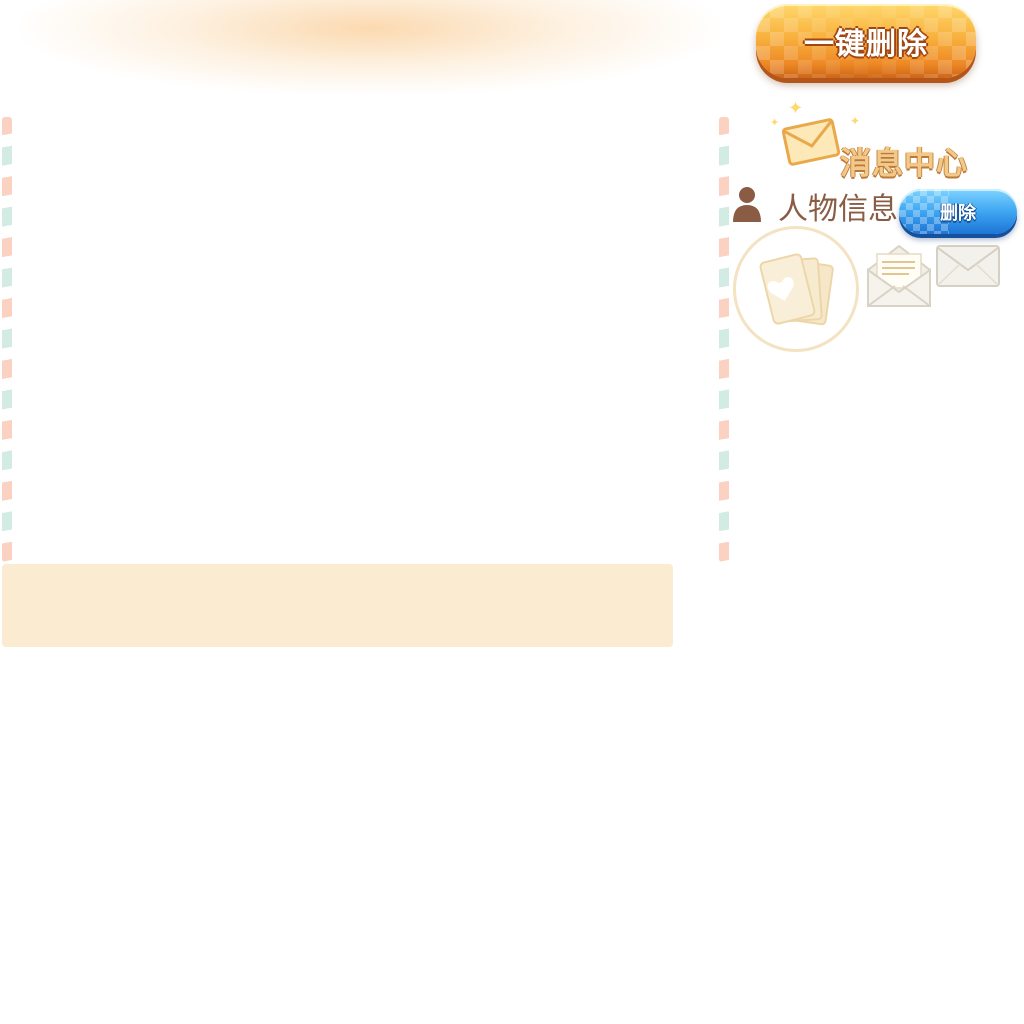  I want to click on delete-all-button: 一键删除, so click(866, 41).